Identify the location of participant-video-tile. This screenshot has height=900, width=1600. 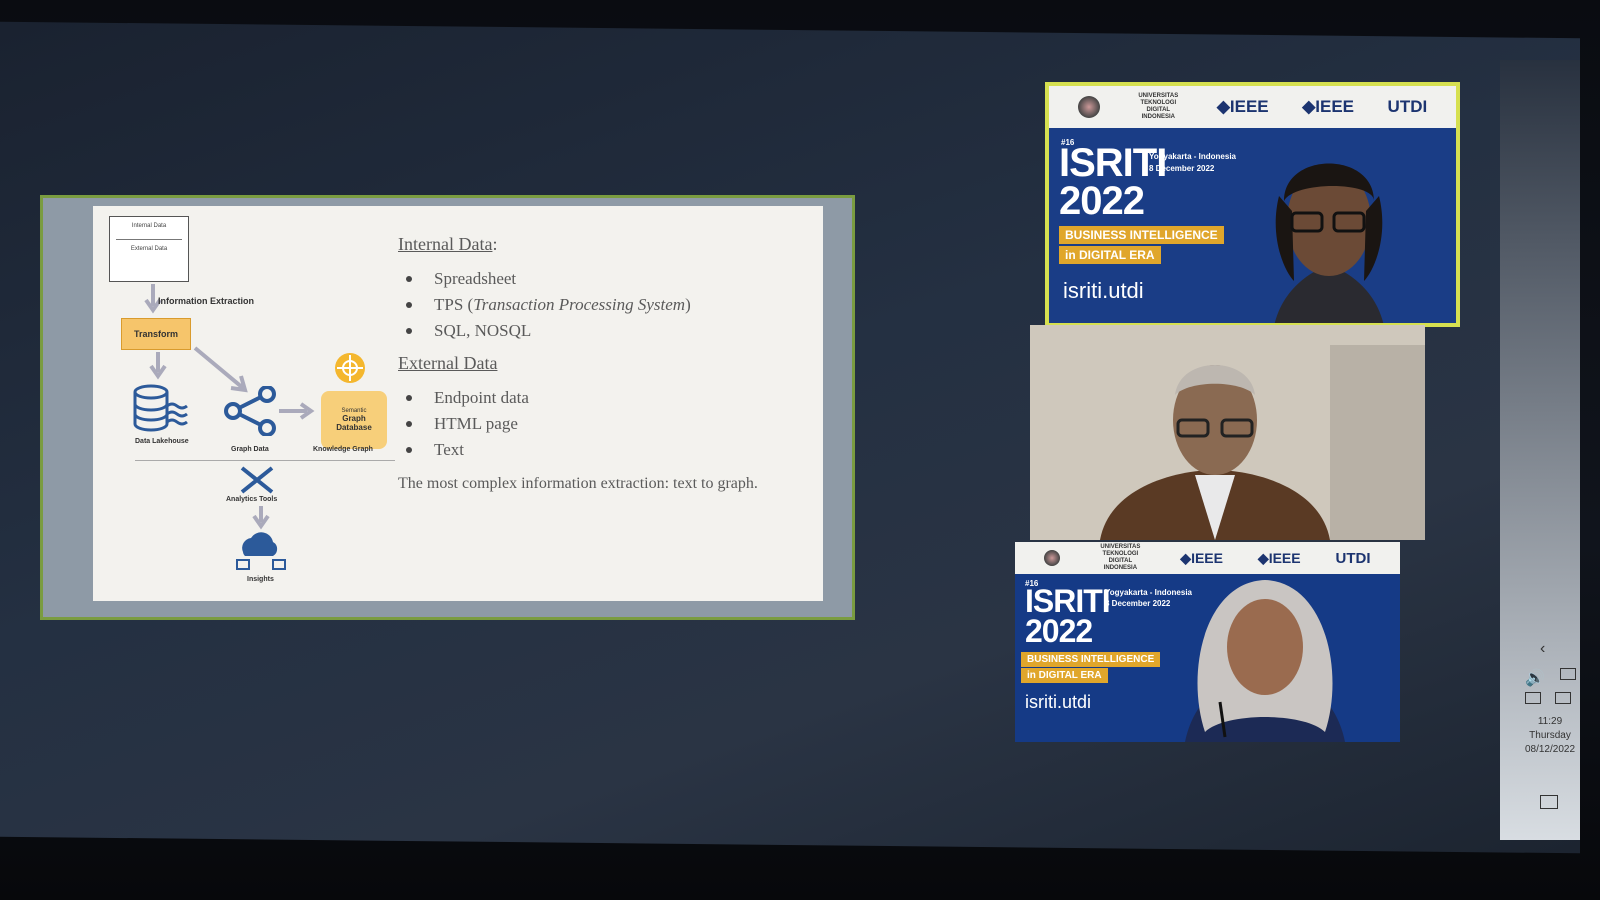
(1227, 432).